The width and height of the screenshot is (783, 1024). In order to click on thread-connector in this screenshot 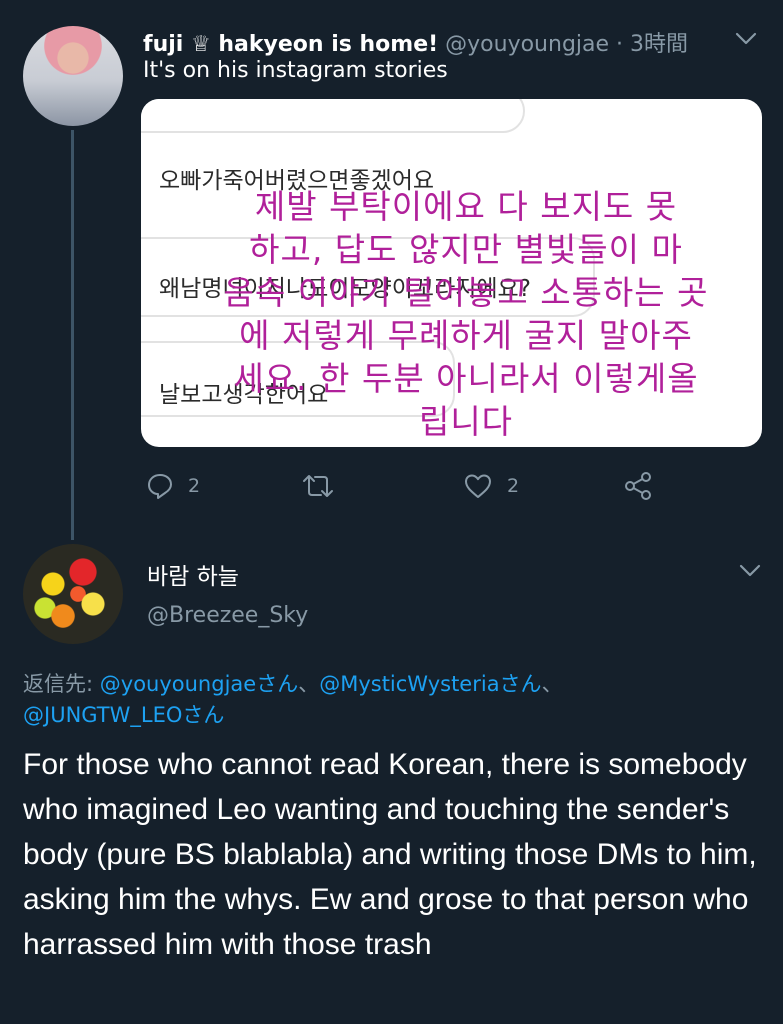, I will do `click(72, 335)`.